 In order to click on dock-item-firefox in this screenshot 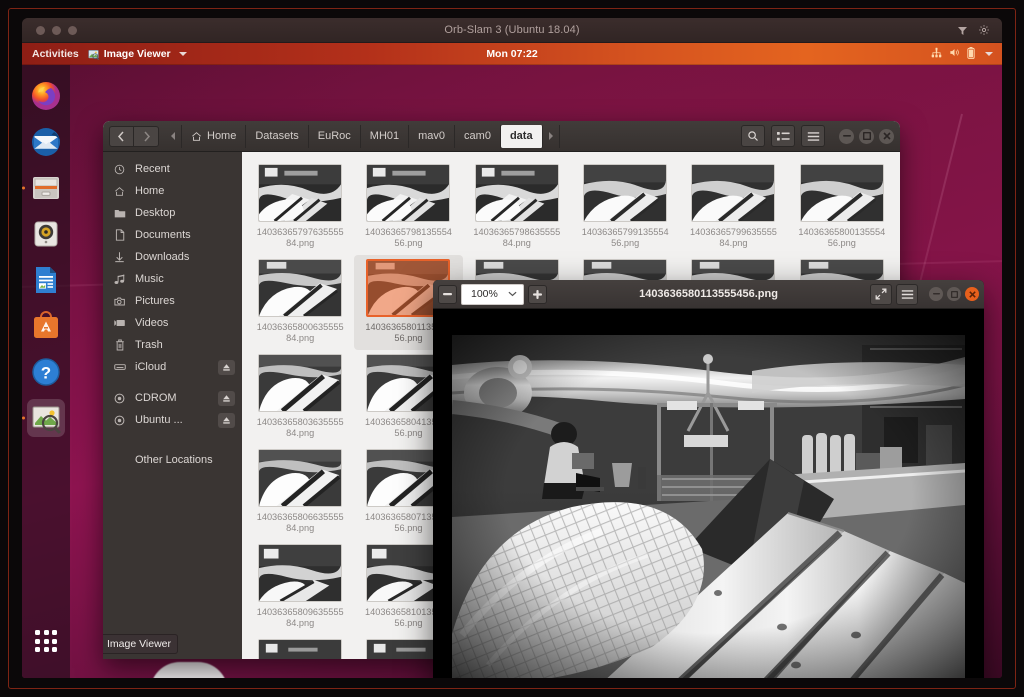, I will do `click(46, 96)`.